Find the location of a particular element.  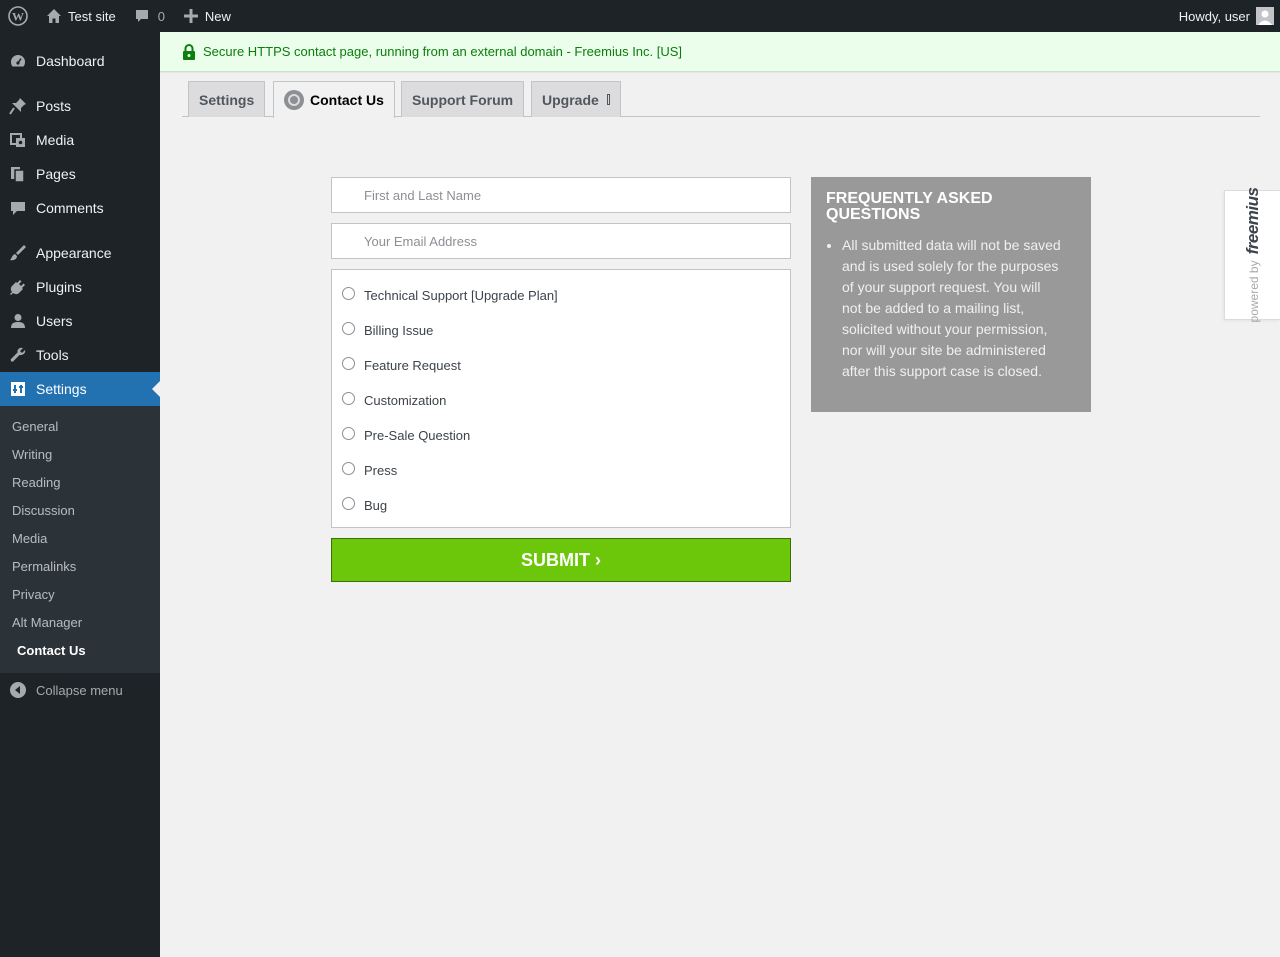

menu-plugins: Plugins is located at coordinates (80, 287).